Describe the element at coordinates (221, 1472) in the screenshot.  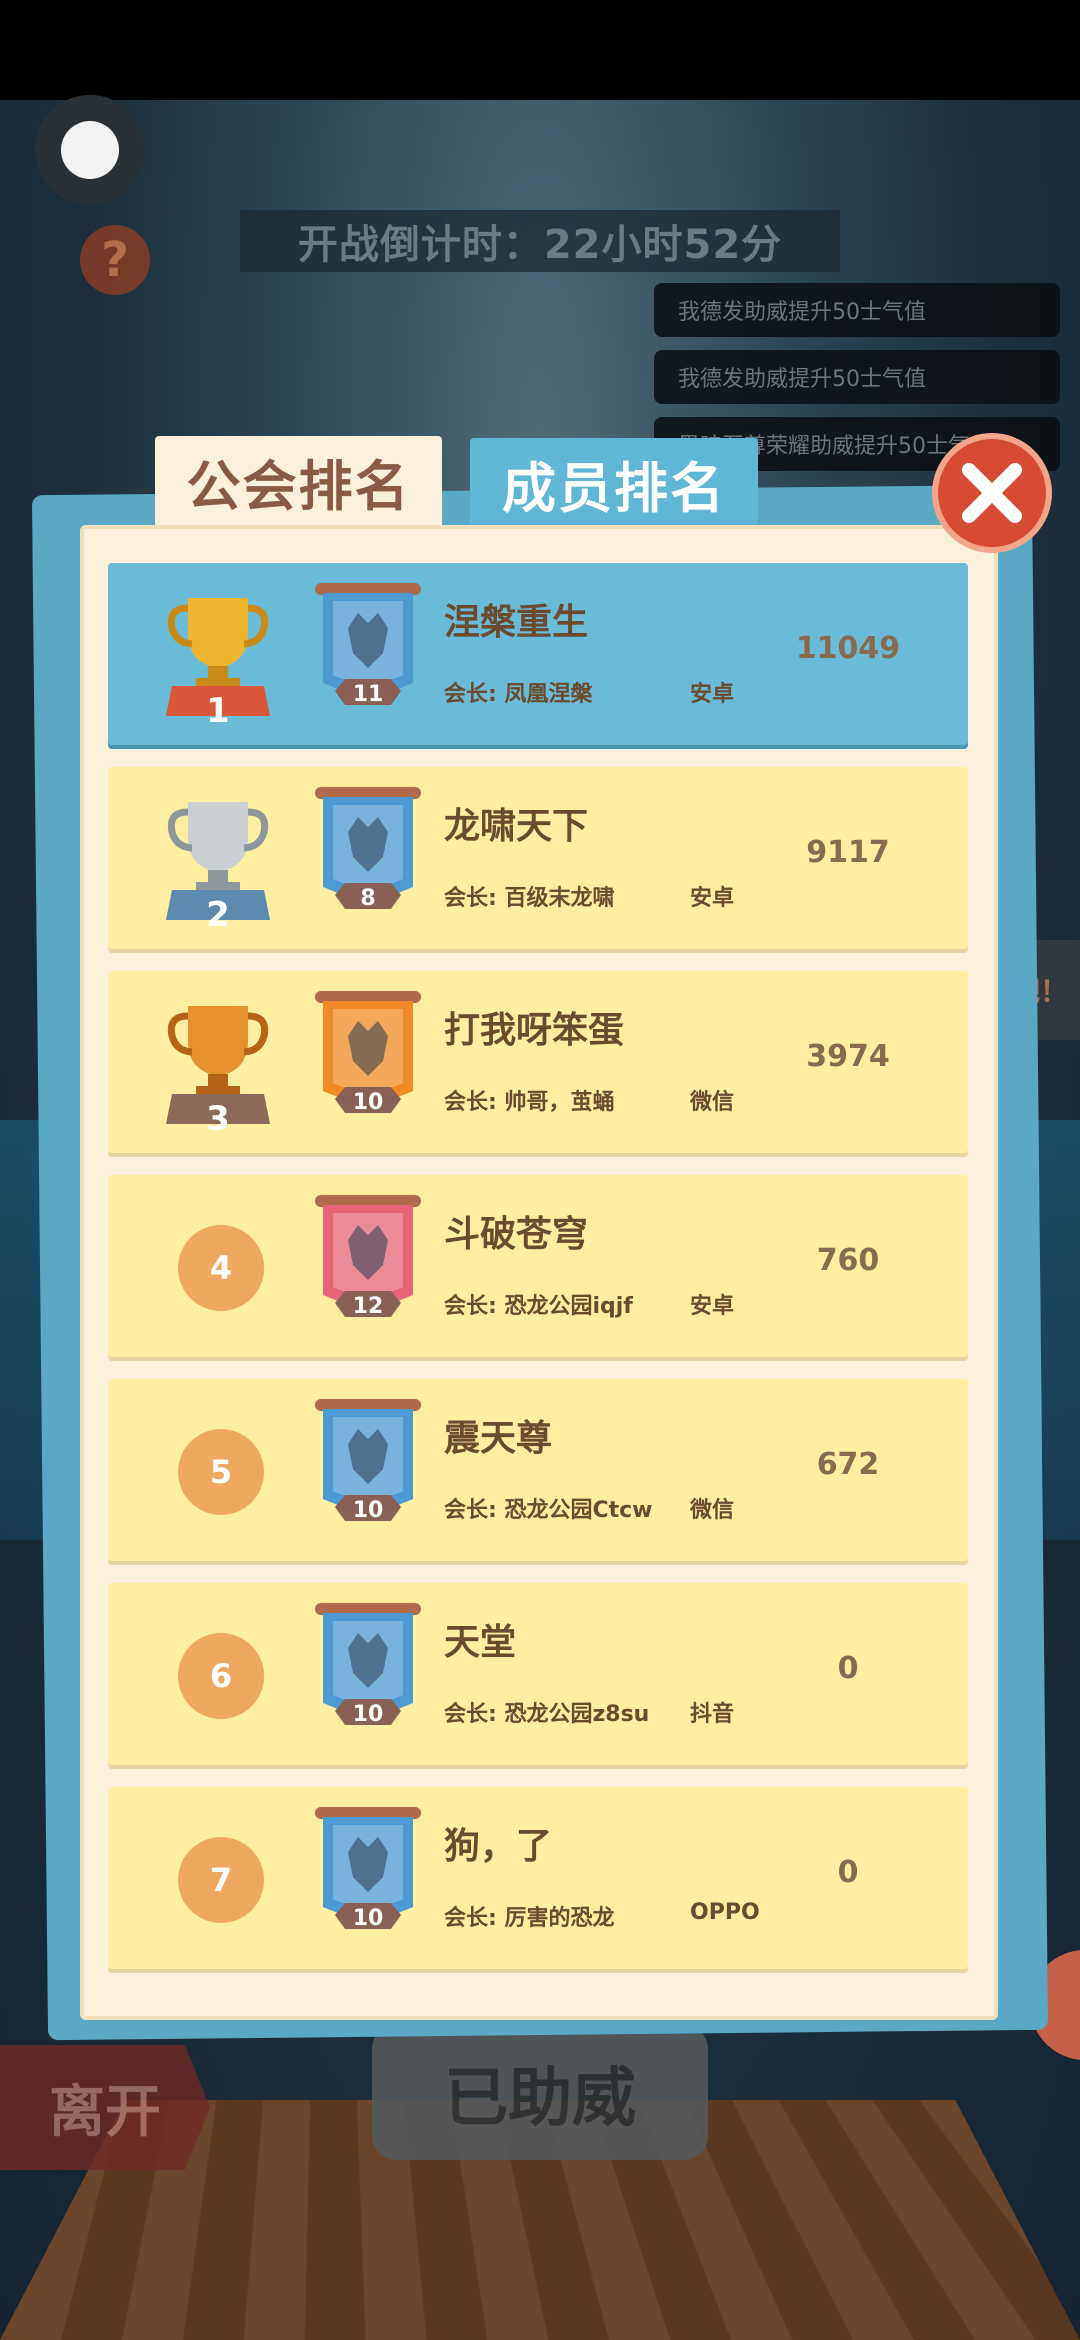
I see `rank-badge: 5` at that location.